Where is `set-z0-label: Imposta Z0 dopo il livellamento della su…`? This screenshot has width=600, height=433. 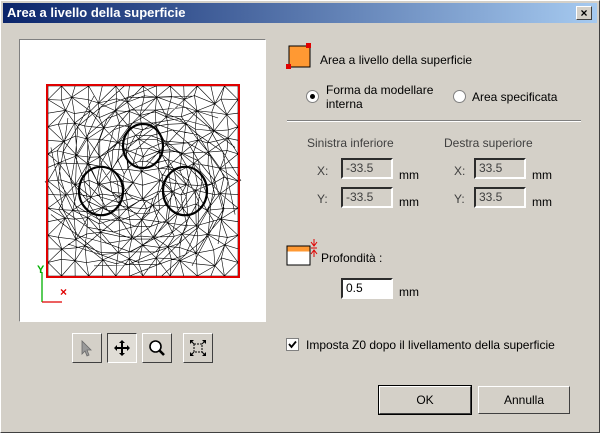
set-z0-label: Imposta Z0 dopo il livellamento della su… is located at coordinates (430, 345).